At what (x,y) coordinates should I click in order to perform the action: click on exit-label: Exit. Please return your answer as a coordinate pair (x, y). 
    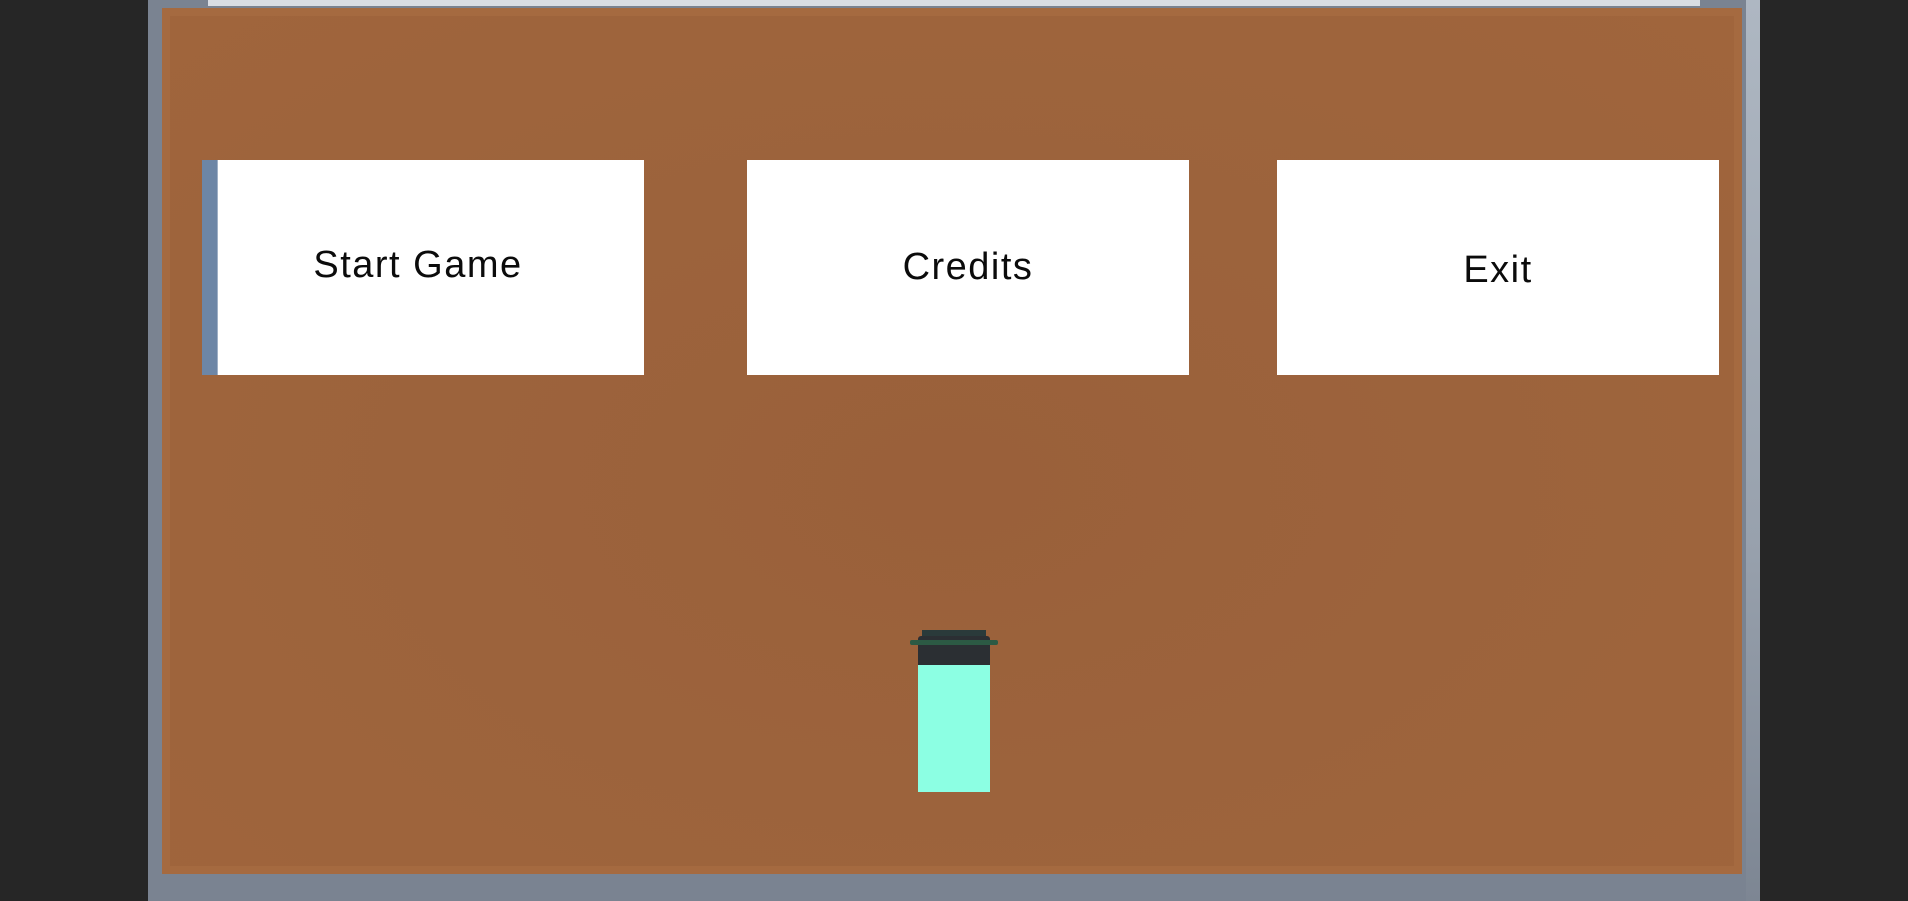
    Looking at the image, I should click on (1498, 270).